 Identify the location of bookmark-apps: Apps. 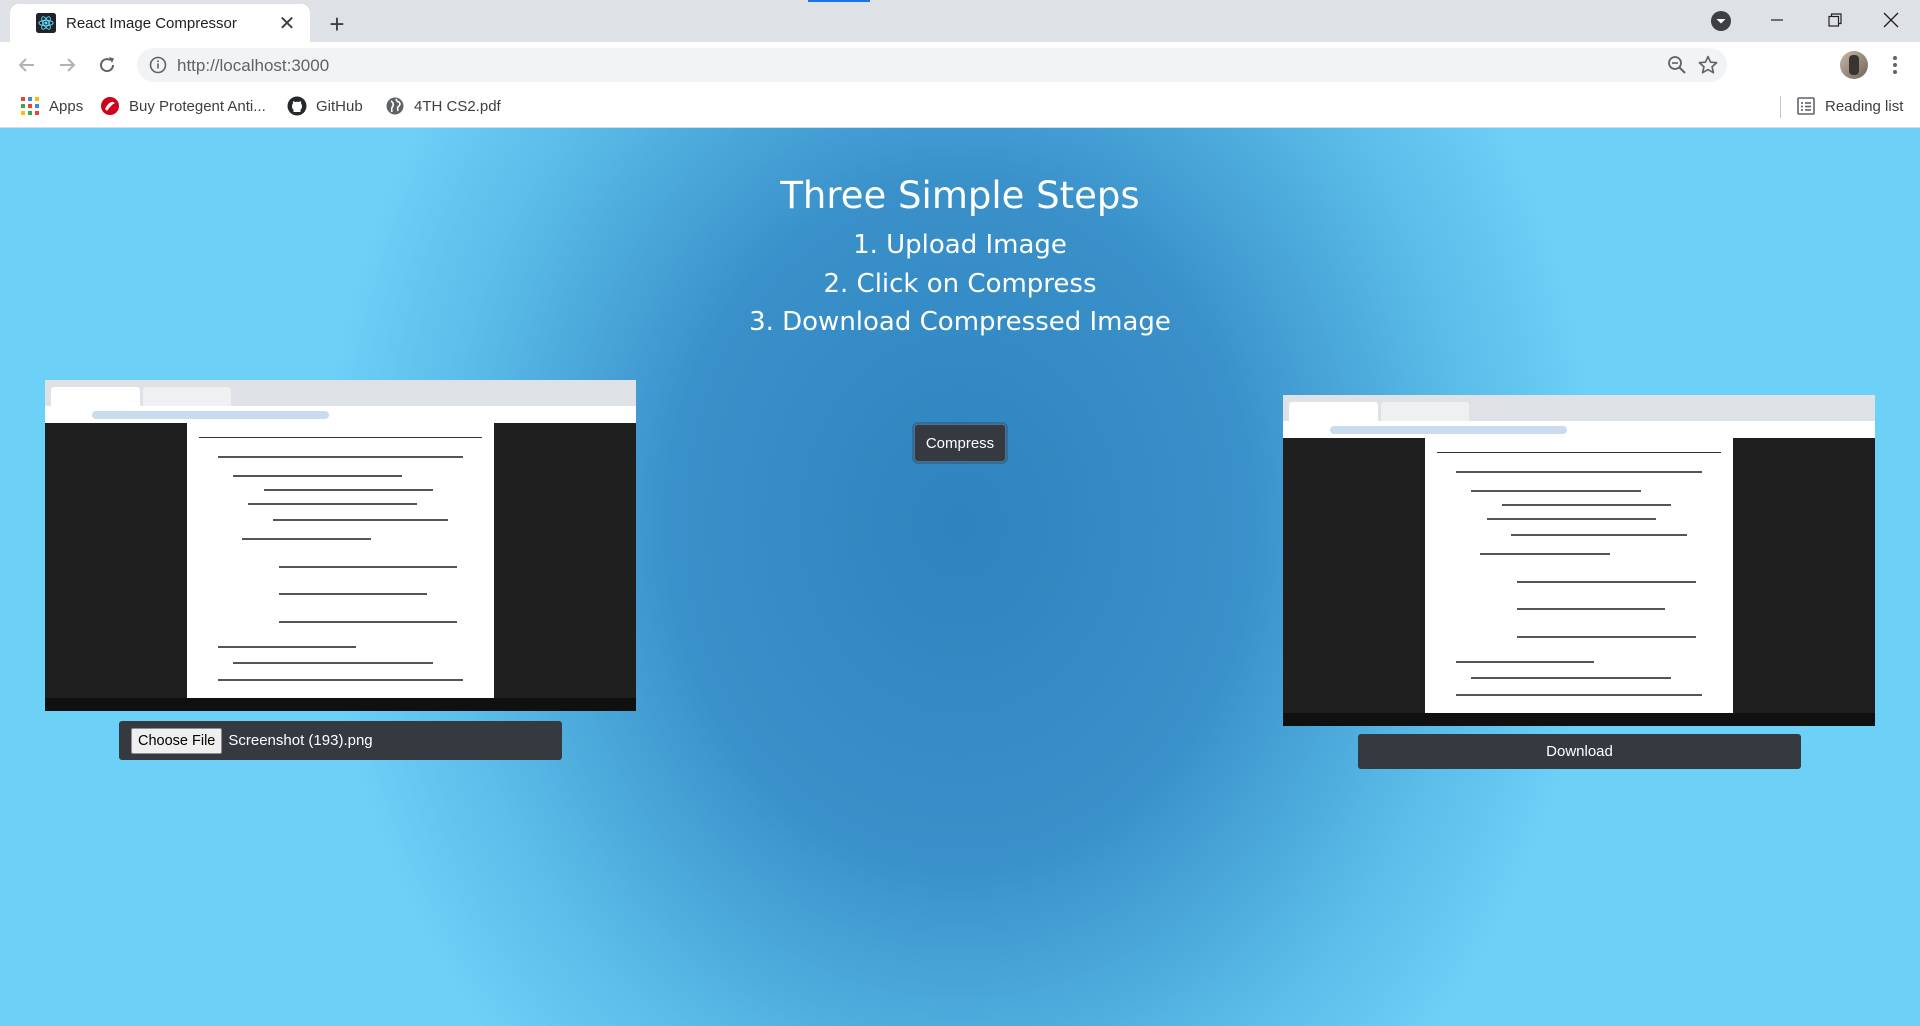
(51, 106).